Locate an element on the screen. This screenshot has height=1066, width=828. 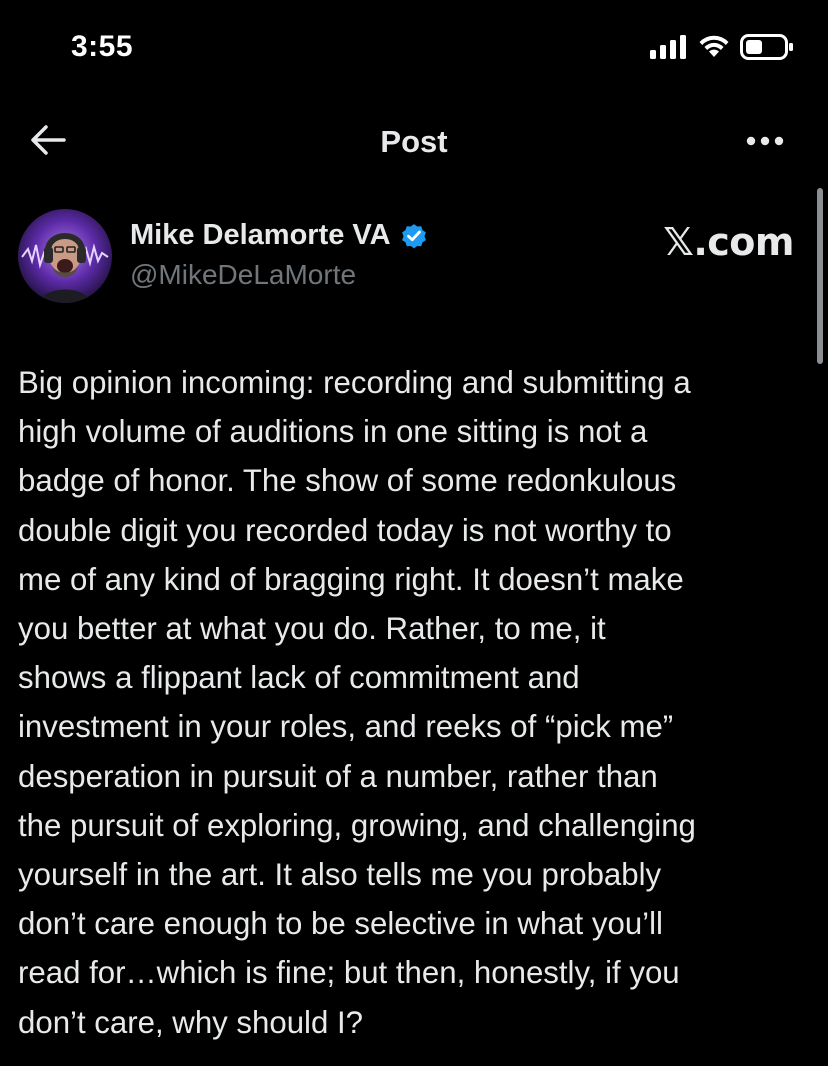
wifi-icon is located at coordinates (714, 49).